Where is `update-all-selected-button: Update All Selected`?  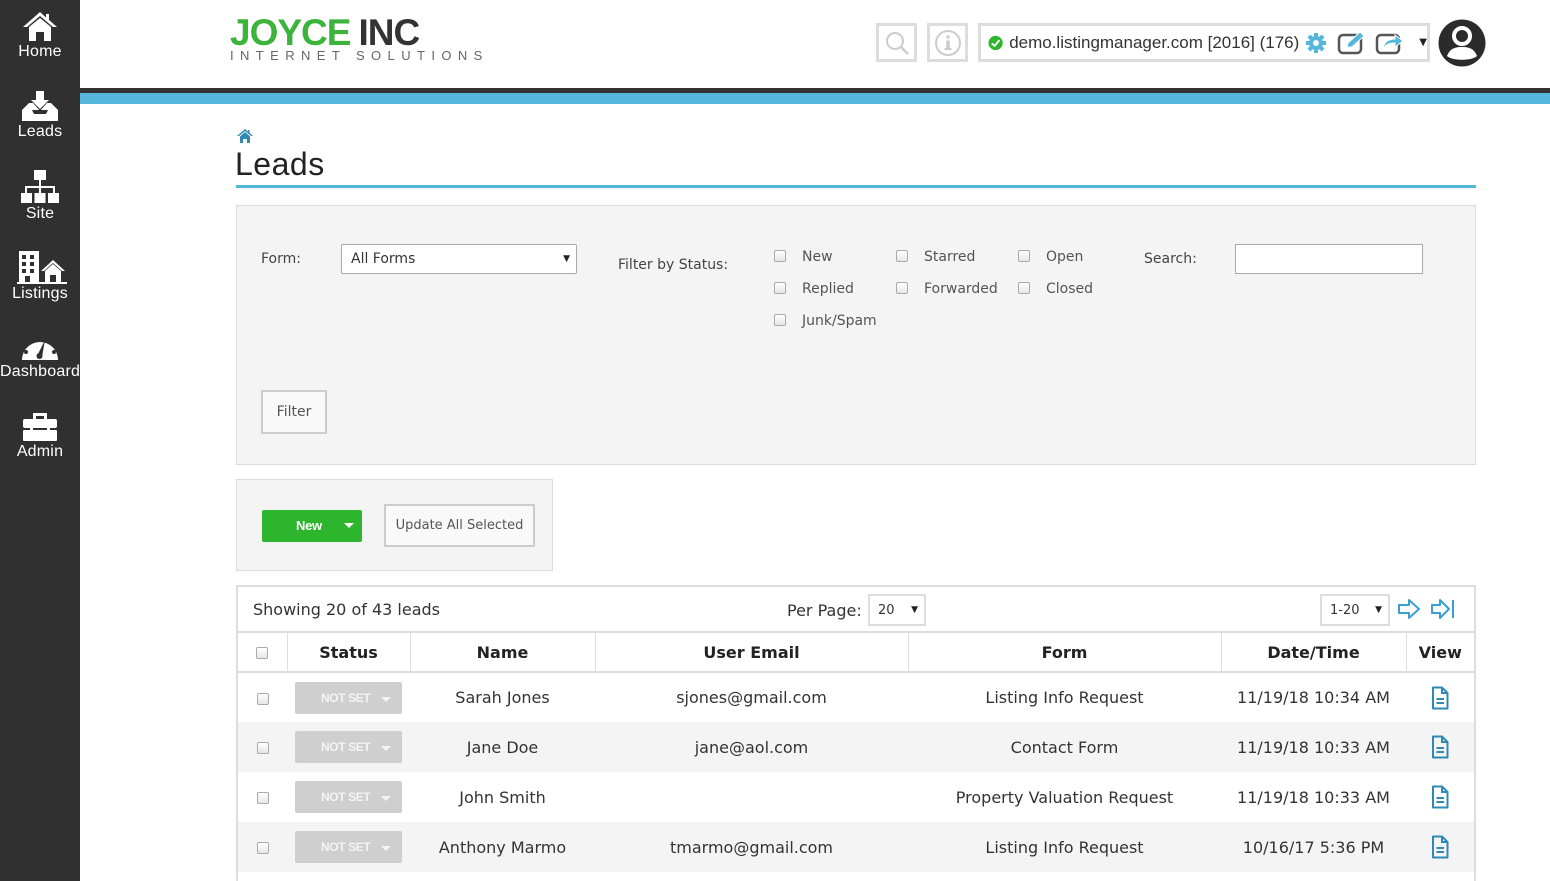 update-all-selected-button: Update All Selected is located at coordinates (459, 525).